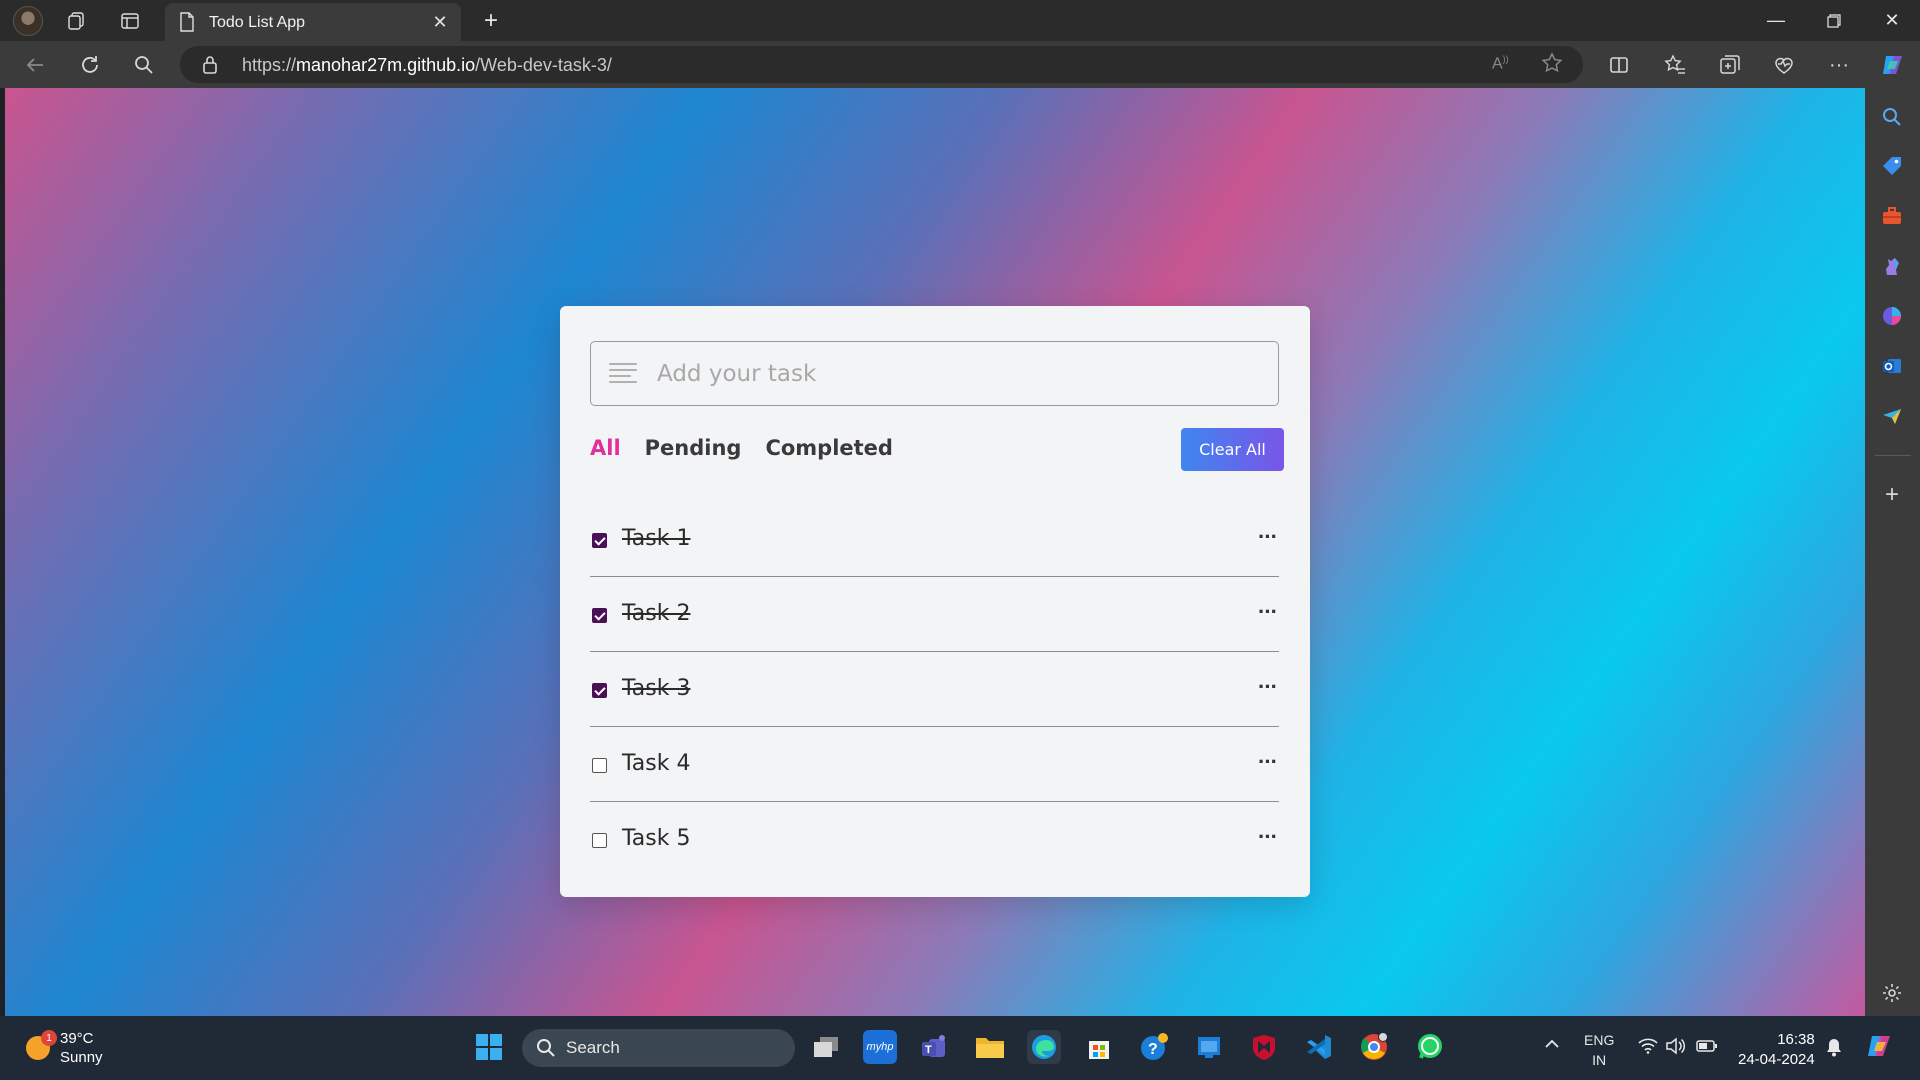 The width and height of the screenshot is (1920, 1080). What do you see at coordinates (623, 374) in the screenshot?
I see `notes-icon` at bounding box center [623, 374].